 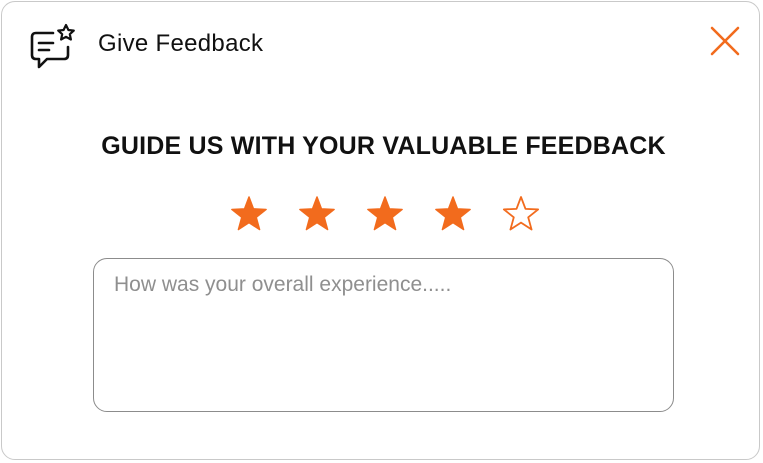 I want to click on star-rating, so click(x=385, y=214).